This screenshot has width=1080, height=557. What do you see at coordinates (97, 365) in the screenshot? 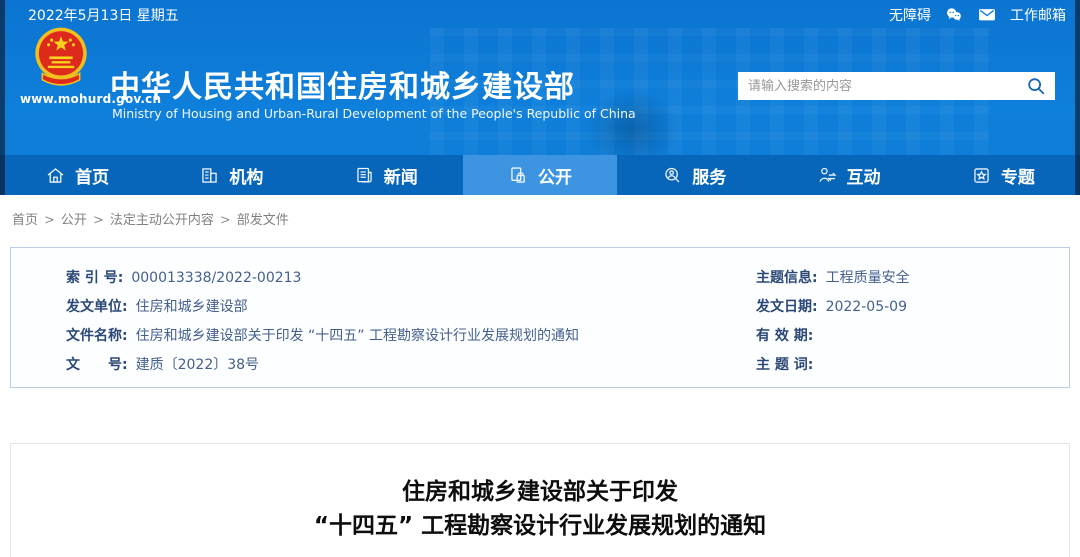
I see `meta-label: 文 号:` at bounding box center [97, 365].